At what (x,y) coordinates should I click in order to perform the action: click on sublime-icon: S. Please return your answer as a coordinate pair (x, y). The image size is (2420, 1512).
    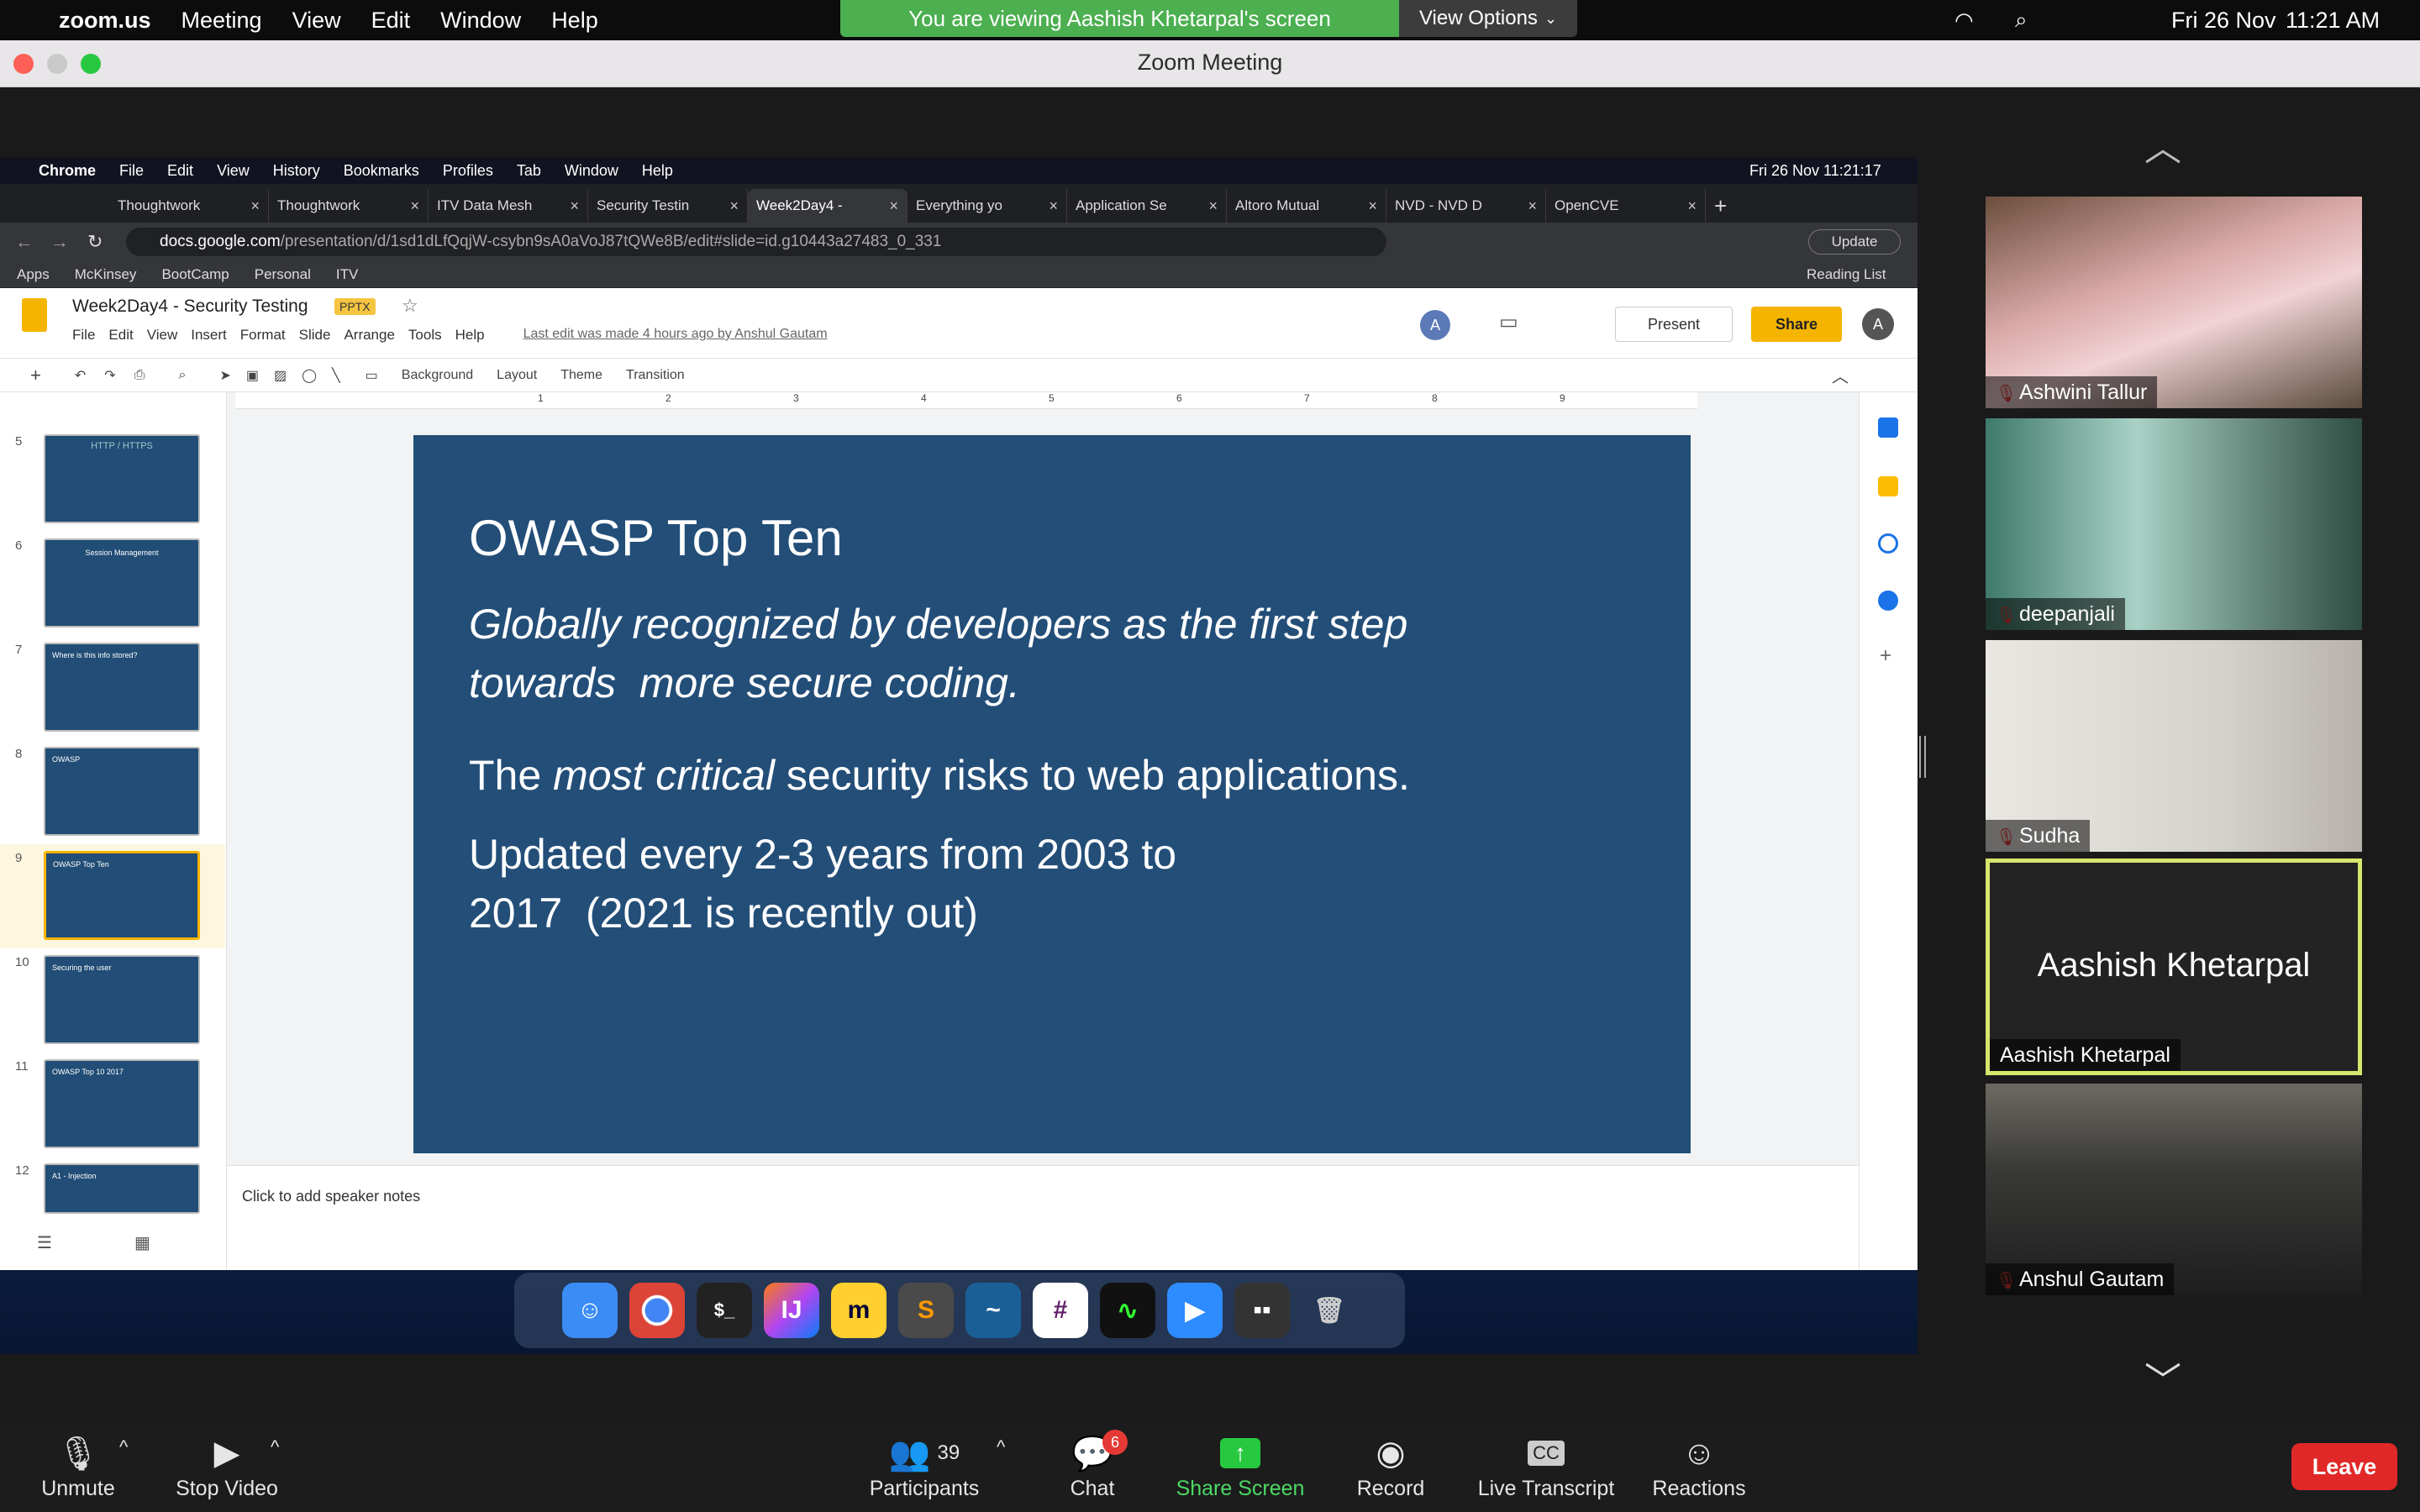
    Looking at the image, I should click on (926, 1310).